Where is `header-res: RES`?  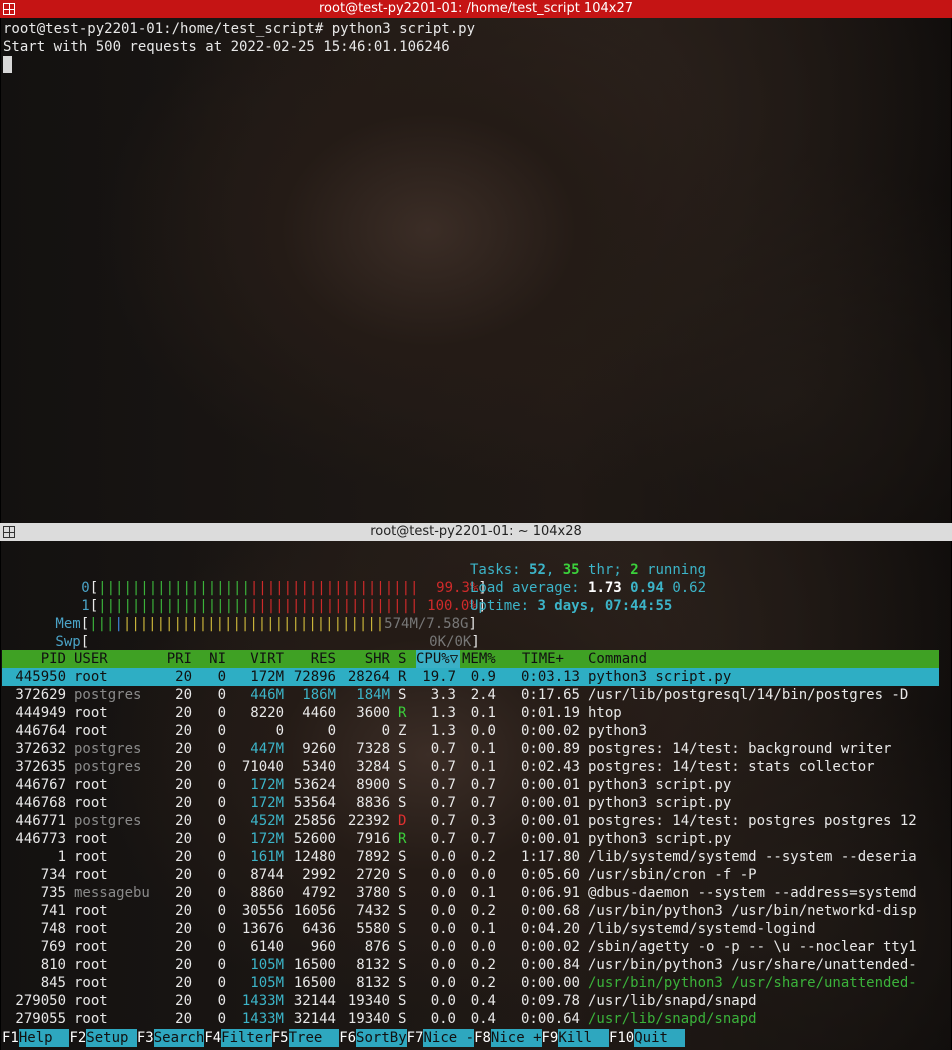
header-res: RES is located at coordinates (310, 659).